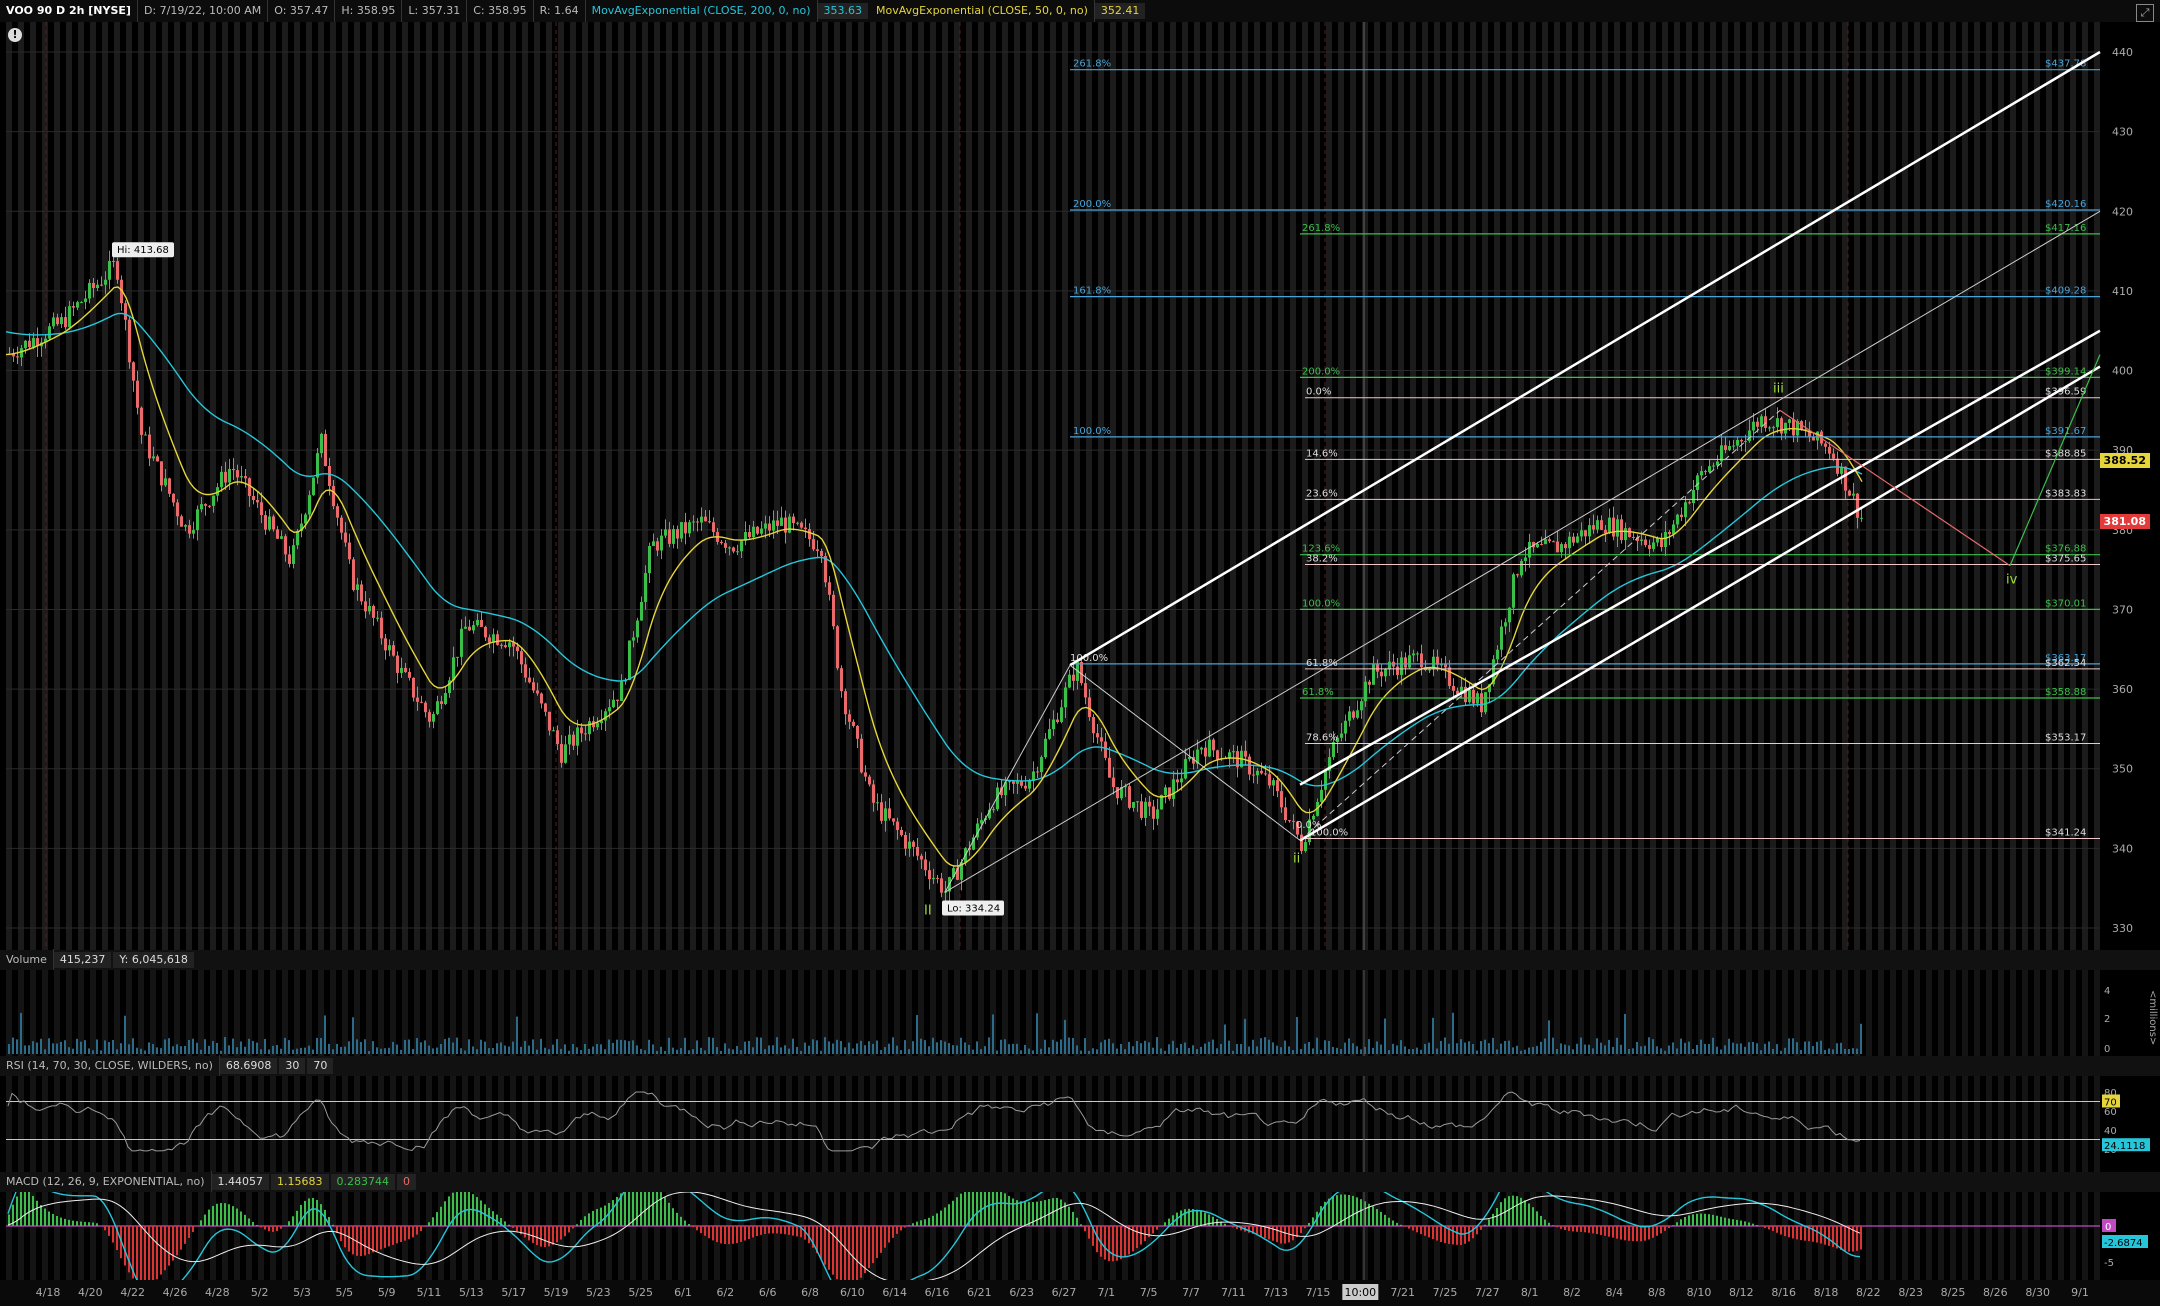 This screenshot has height=1306, width=2160. Describe the element at coordinates (1360, 1292) in the screenshot. I see `time-axis-cursor: 10:00` at that location.